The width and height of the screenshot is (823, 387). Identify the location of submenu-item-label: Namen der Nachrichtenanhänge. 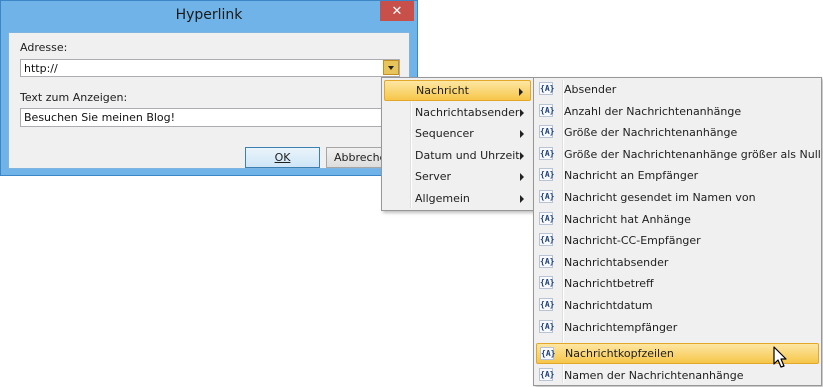
(654, 375).